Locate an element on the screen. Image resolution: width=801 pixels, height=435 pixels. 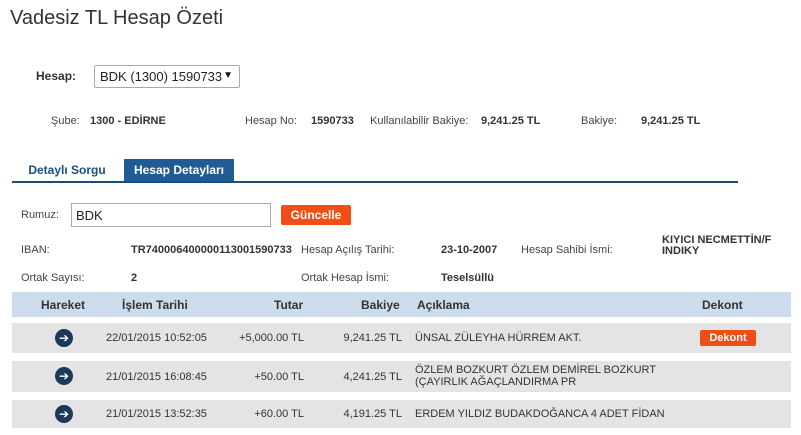
kullanilabilir-bakiye-label: Kullanılabilir Bakiye: is located at coordinates (419, 121).